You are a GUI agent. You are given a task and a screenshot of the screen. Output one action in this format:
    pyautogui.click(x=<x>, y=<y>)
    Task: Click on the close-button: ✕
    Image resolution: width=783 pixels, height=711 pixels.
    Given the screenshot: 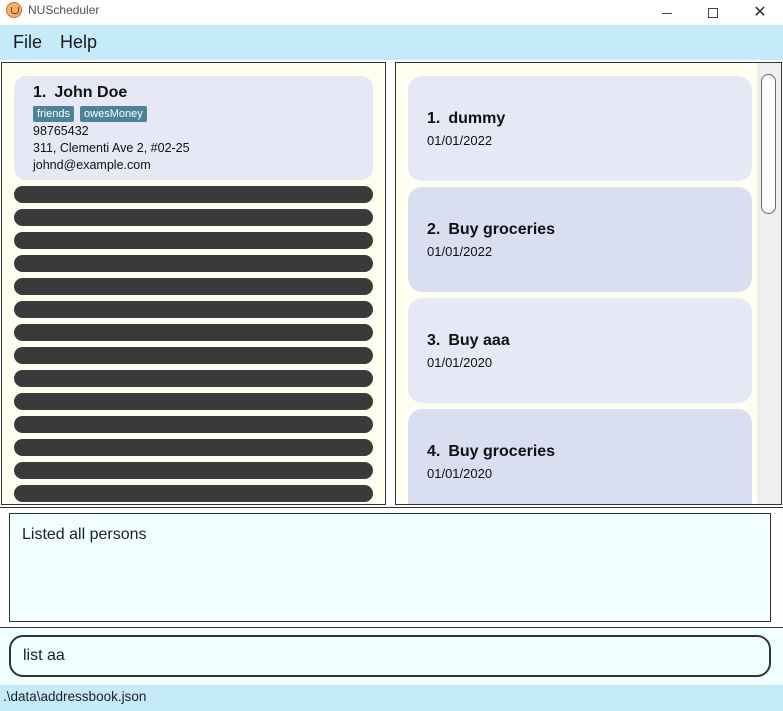 What is the action you would take?
    pyautogui.click(x=760, y=12)
    